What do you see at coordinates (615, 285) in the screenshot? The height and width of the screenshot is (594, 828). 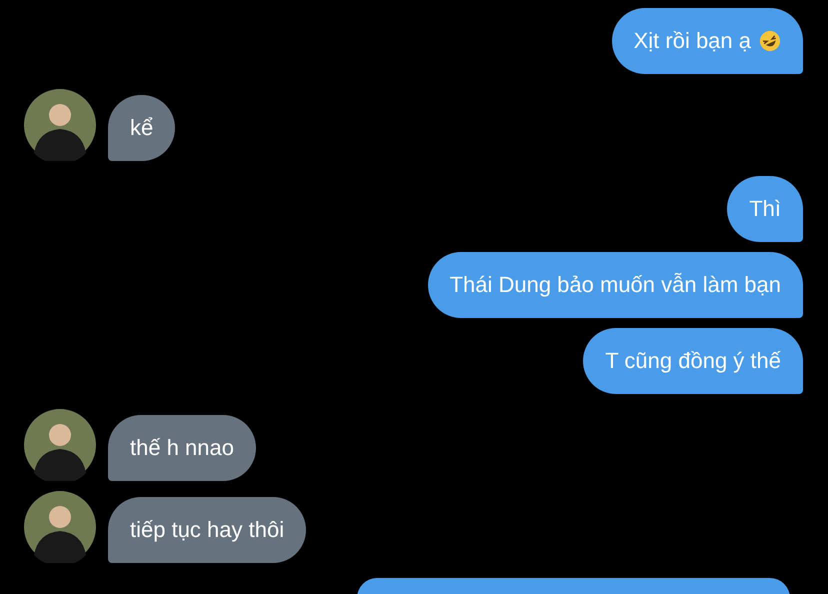 I see `message-bubble: Thái Dung bảo muốn vẫn làm bạn` at bounding box center [615, 285].